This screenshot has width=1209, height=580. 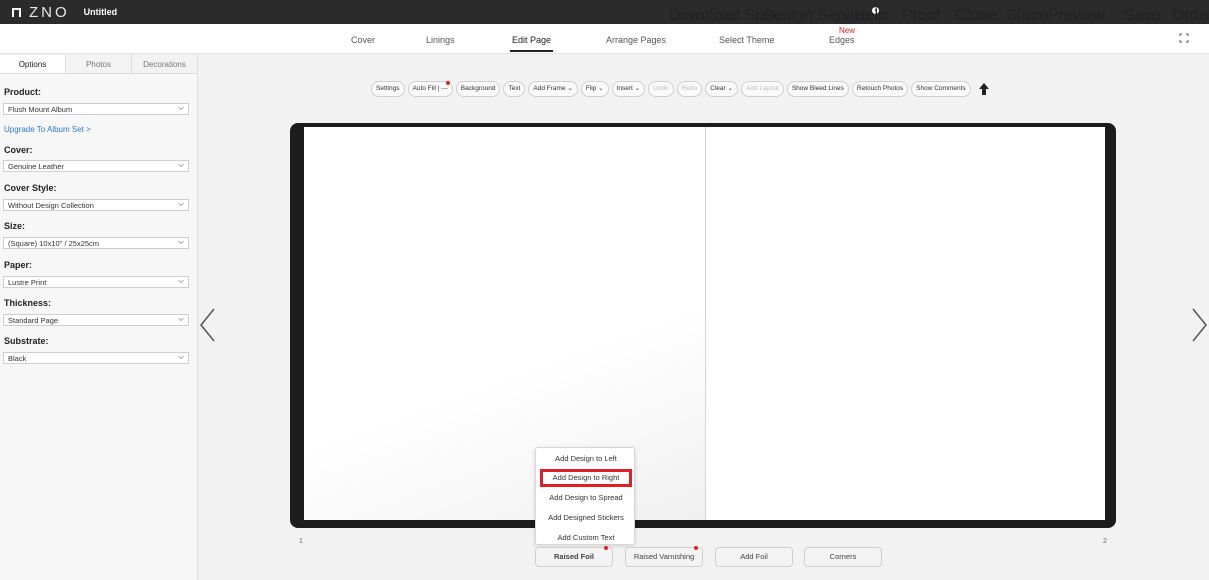 I want to click on chevron-left-icon, so click(x=207, y=325).